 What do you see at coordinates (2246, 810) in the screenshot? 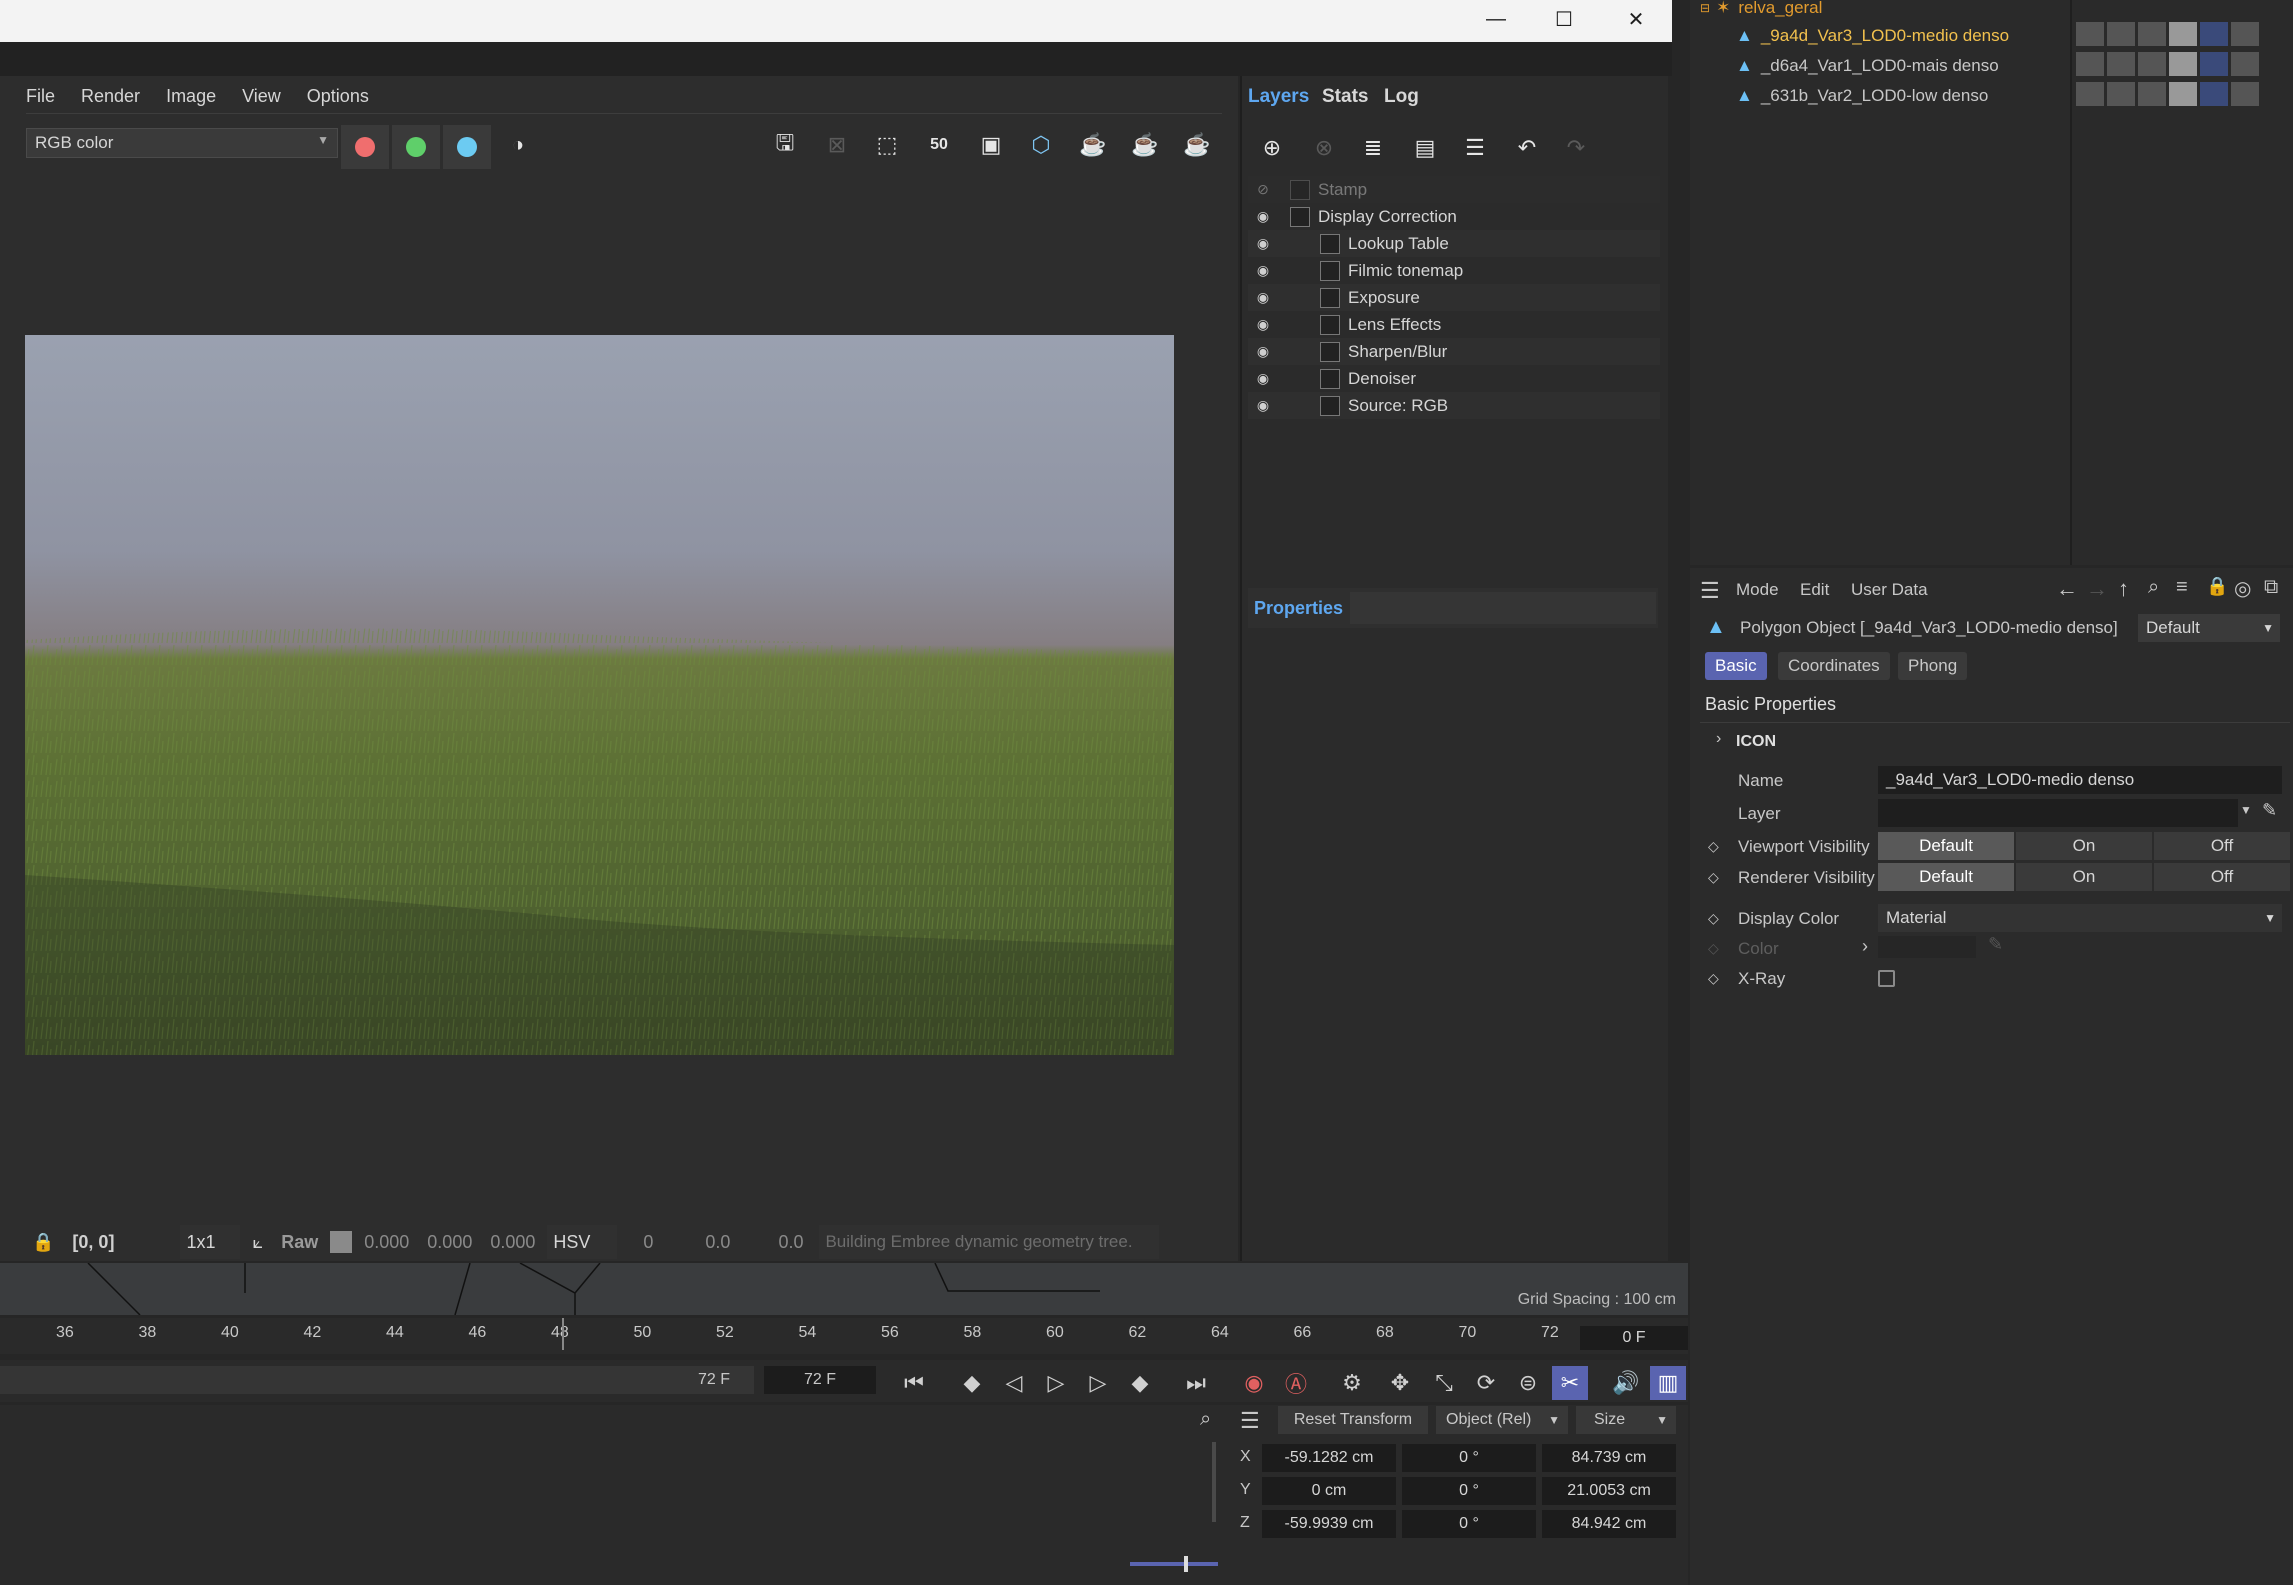
I see `chevron-down-icon: ▼` at bounding box center [2246, 810].